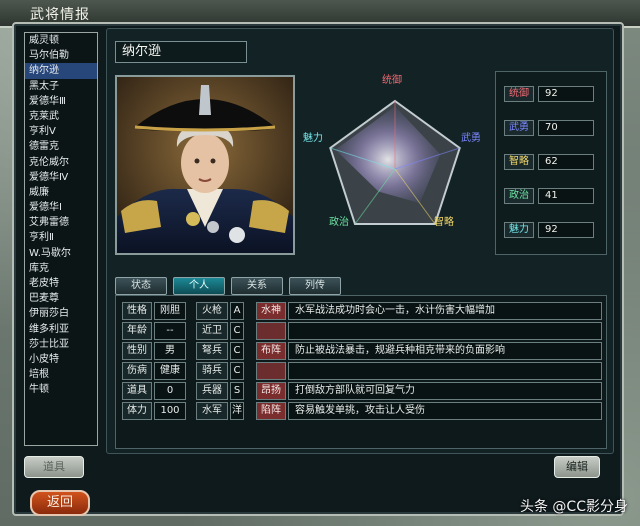  I want to click on hero-list-item: 培根, so click(61, 374).